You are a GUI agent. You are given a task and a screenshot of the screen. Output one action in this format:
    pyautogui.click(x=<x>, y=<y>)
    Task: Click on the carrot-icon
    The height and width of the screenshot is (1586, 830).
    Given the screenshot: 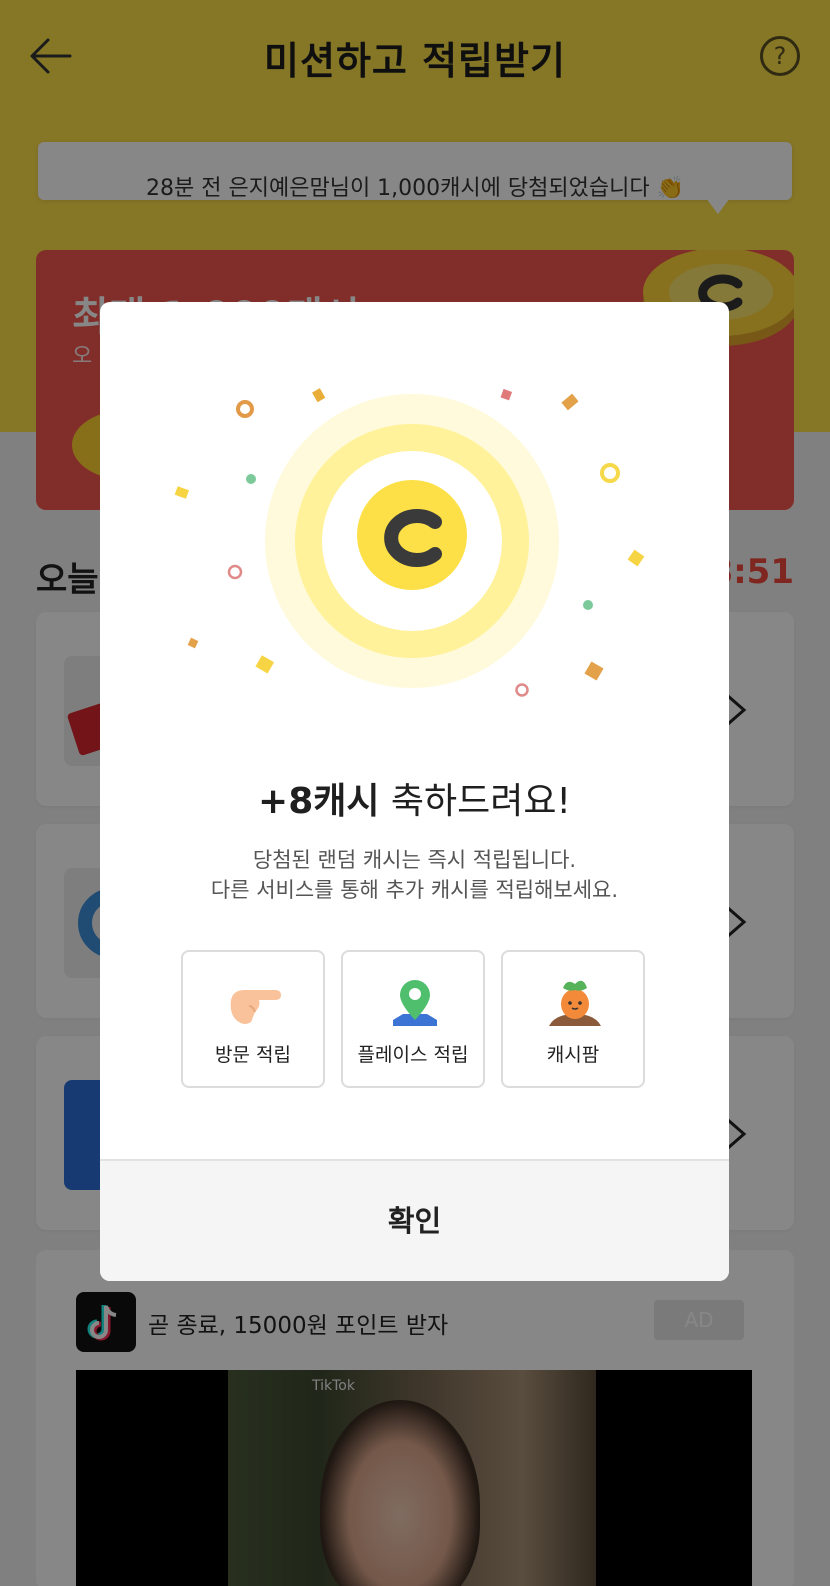 What is the action you would take?
    pyautogui.click(x=575, y=1003)
    